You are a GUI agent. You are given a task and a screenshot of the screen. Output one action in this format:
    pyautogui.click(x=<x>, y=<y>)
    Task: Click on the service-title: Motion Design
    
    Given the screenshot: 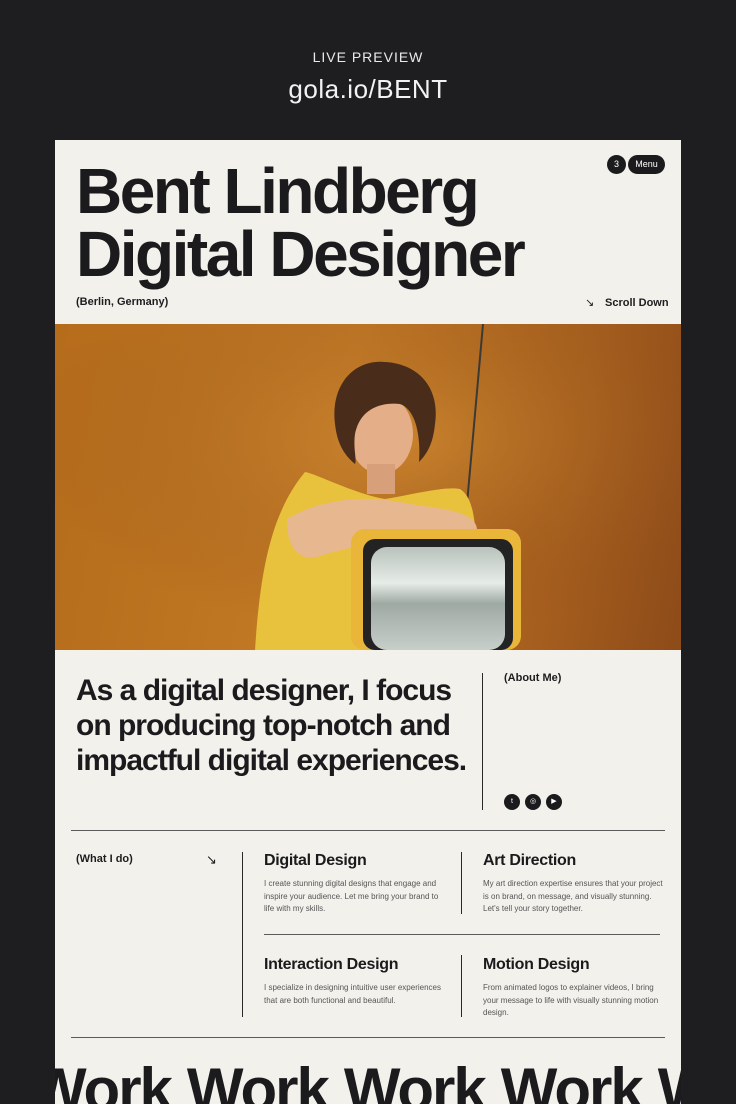 What is the action you would take?
    pyautogui.click(x=536, y=964)
    